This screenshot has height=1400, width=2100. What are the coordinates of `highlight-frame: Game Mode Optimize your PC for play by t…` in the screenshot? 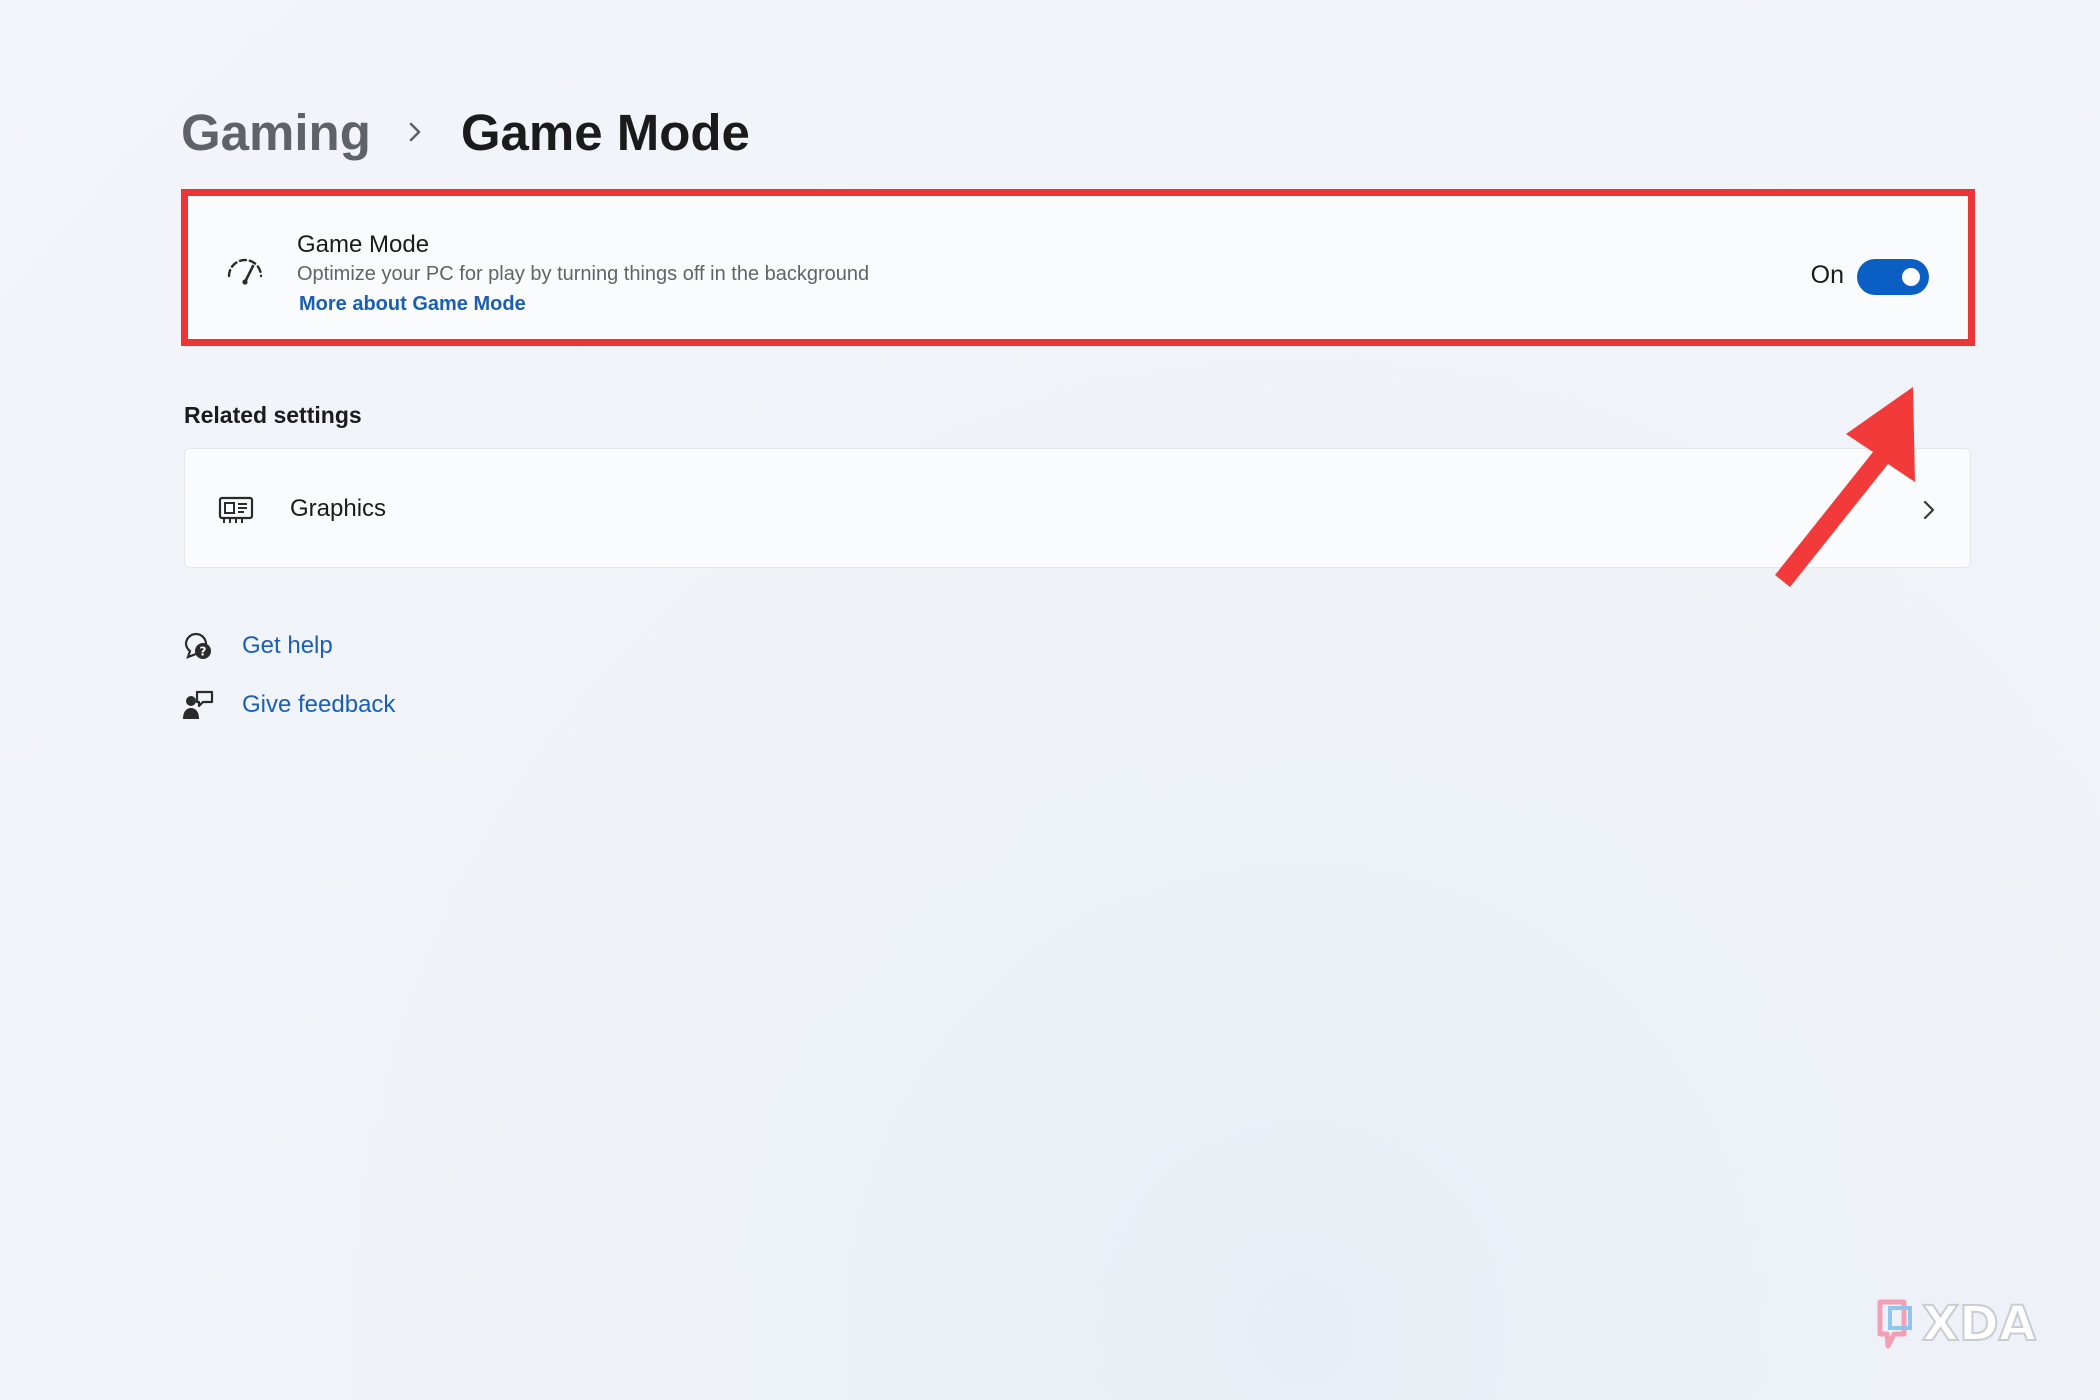 It's located at (1078, 267).